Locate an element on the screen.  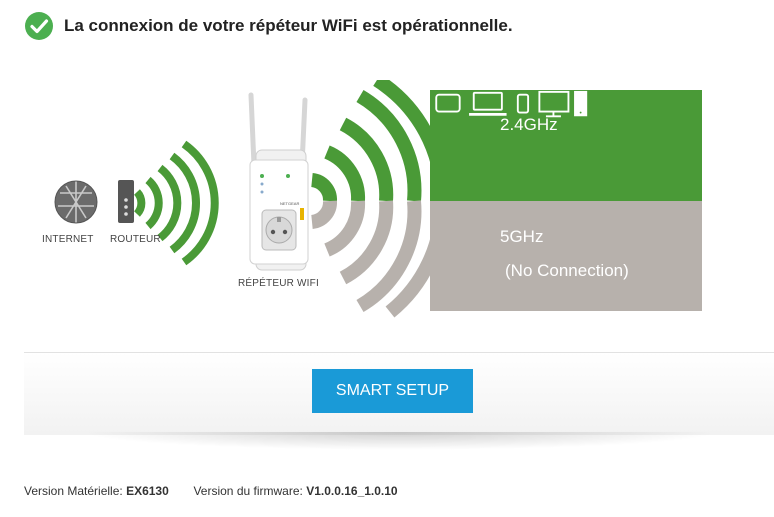
laptop-icon is located at coordinates (488, 103).